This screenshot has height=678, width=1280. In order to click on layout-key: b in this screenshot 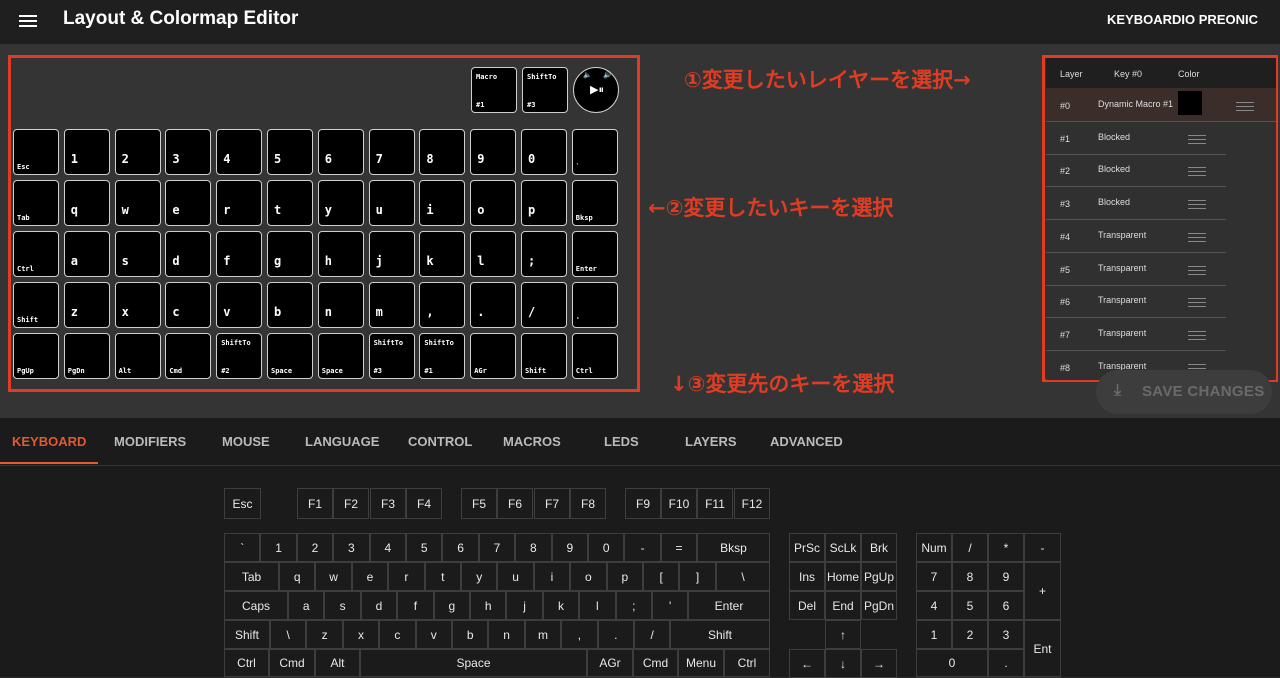, I will do `click(290, 305)`.